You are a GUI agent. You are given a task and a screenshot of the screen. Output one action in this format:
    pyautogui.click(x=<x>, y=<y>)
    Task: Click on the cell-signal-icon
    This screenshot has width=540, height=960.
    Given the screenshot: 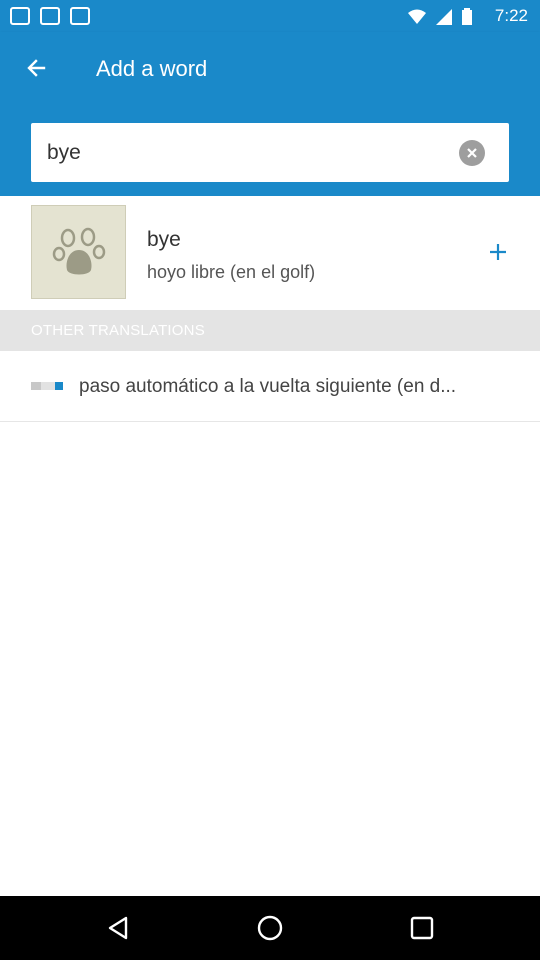 What is the action you would take?
    pyautogui.click(x=444, y=16)
    